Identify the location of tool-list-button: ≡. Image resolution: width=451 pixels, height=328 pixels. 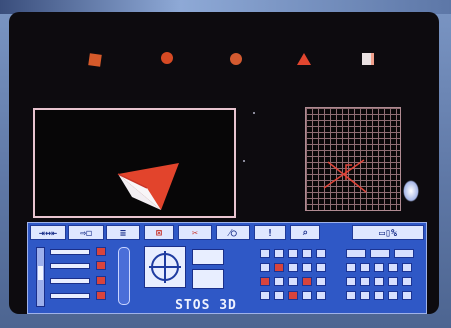
(123, 232).